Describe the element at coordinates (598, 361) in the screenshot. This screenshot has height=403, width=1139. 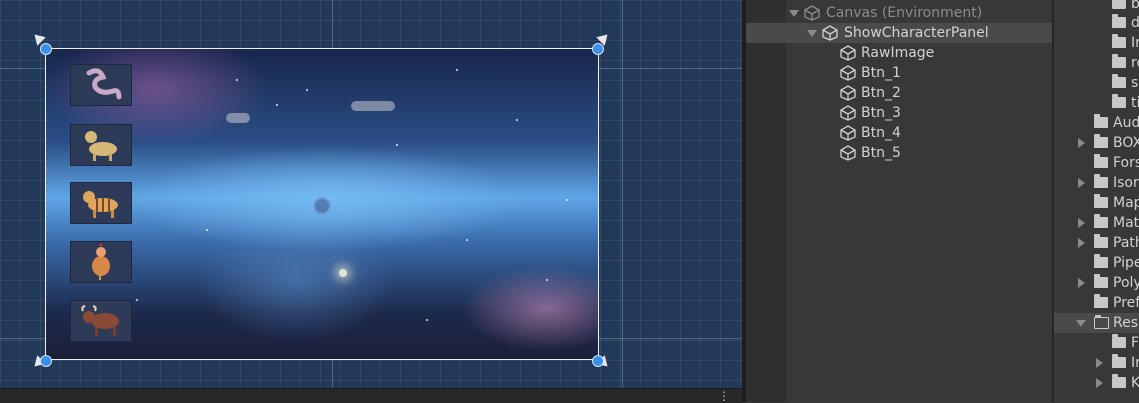
I see `rect-handle-bottom-right` at that location.